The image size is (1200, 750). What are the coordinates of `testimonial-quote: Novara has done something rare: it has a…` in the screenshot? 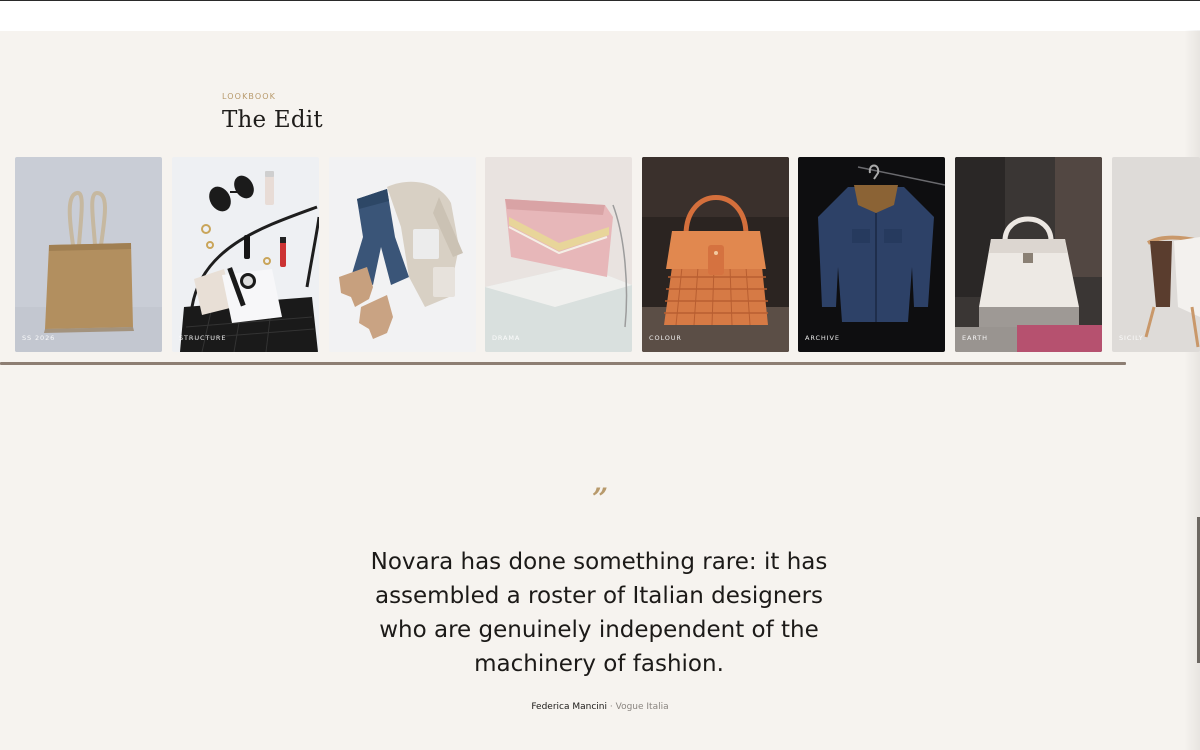 It's located at (599, 613).